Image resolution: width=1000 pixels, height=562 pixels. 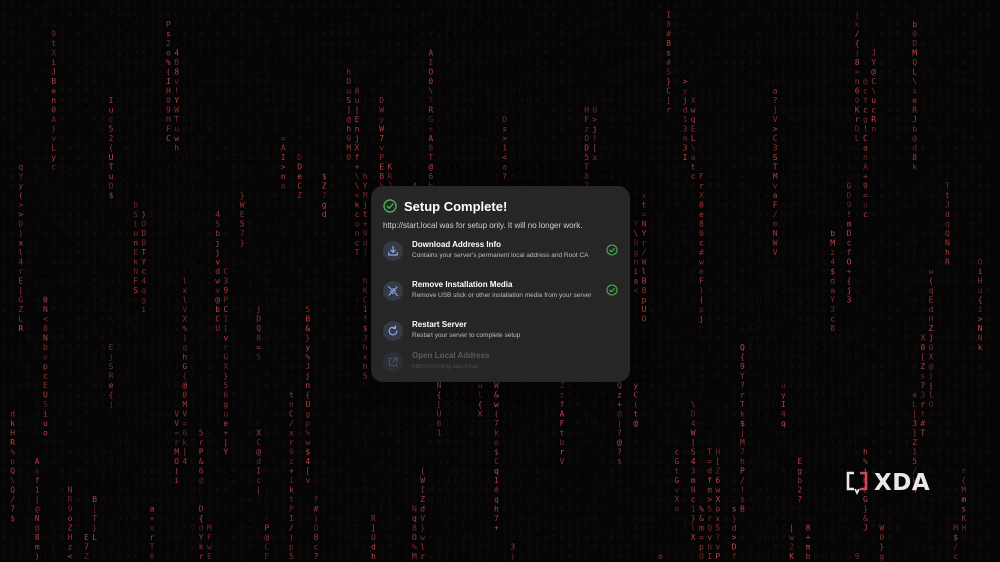 What do you see at coordinates (480, 442) in the screenshot?
I see `svg-text: 3` at bounding box center [480, 442].